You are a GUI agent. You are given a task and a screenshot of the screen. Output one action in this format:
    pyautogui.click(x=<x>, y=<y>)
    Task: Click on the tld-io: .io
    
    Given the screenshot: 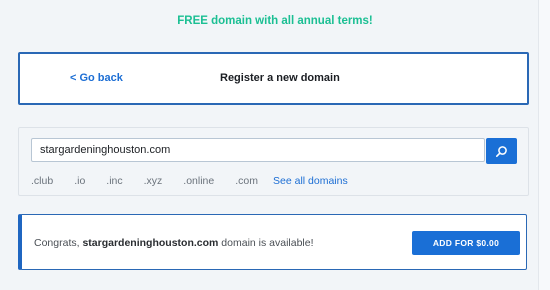 What is the action you would take?
    pyautogui.click(x=79, y=181)
    